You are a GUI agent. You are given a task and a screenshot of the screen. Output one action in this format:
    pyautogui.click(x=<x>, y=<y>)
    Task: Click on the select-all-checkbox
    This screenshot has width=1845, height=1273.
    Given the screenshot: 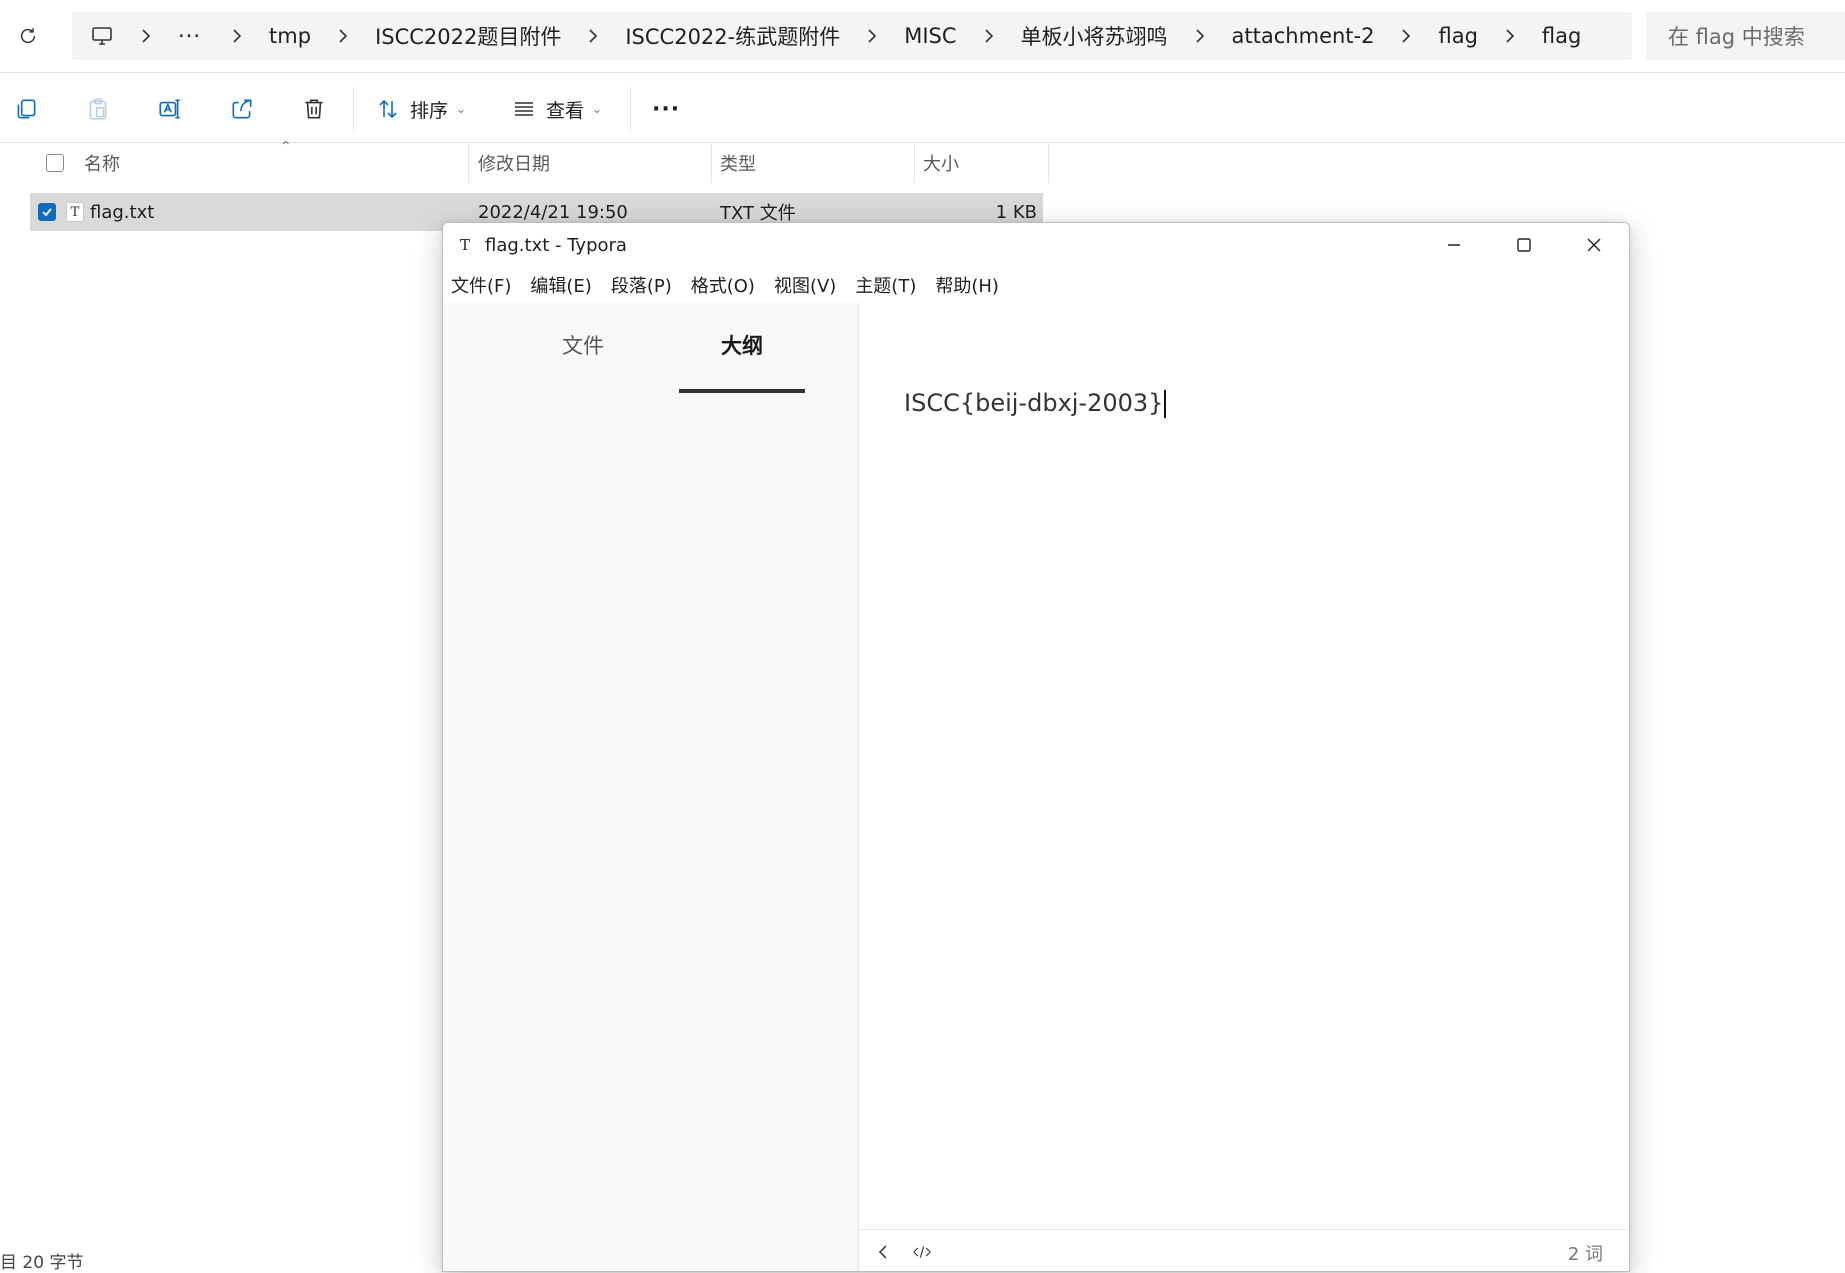 What is the action you would take?
    pyautogui.click(x=55, y=163)
    